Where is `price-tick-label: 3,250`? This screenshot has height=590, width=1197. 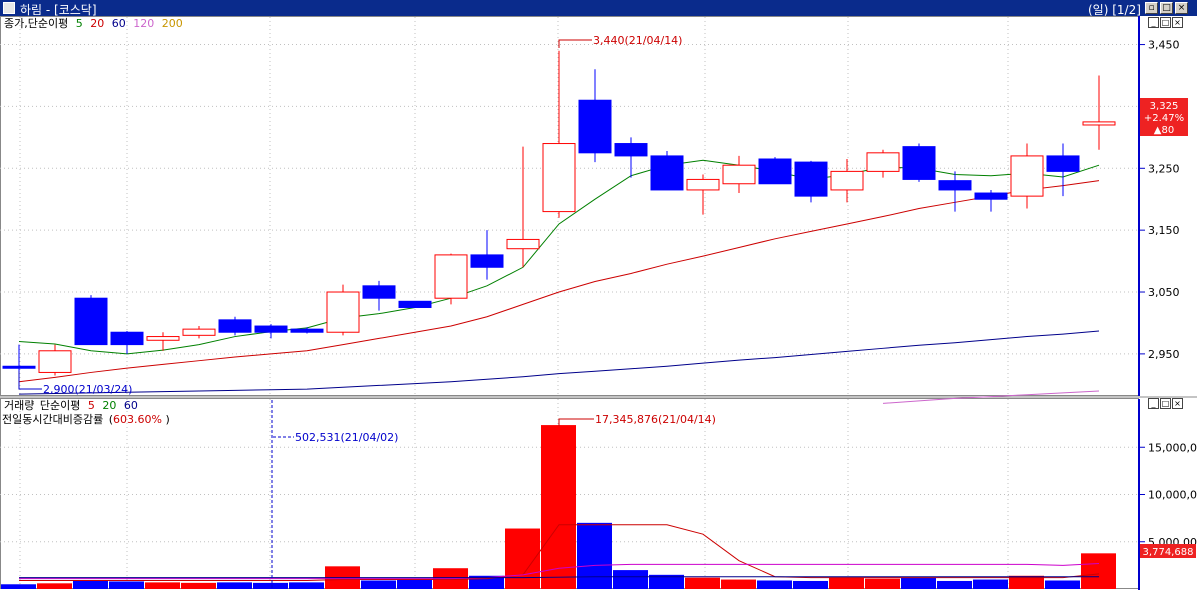
price-tick-label: 3,250 is located at coordinates (1164, 168).